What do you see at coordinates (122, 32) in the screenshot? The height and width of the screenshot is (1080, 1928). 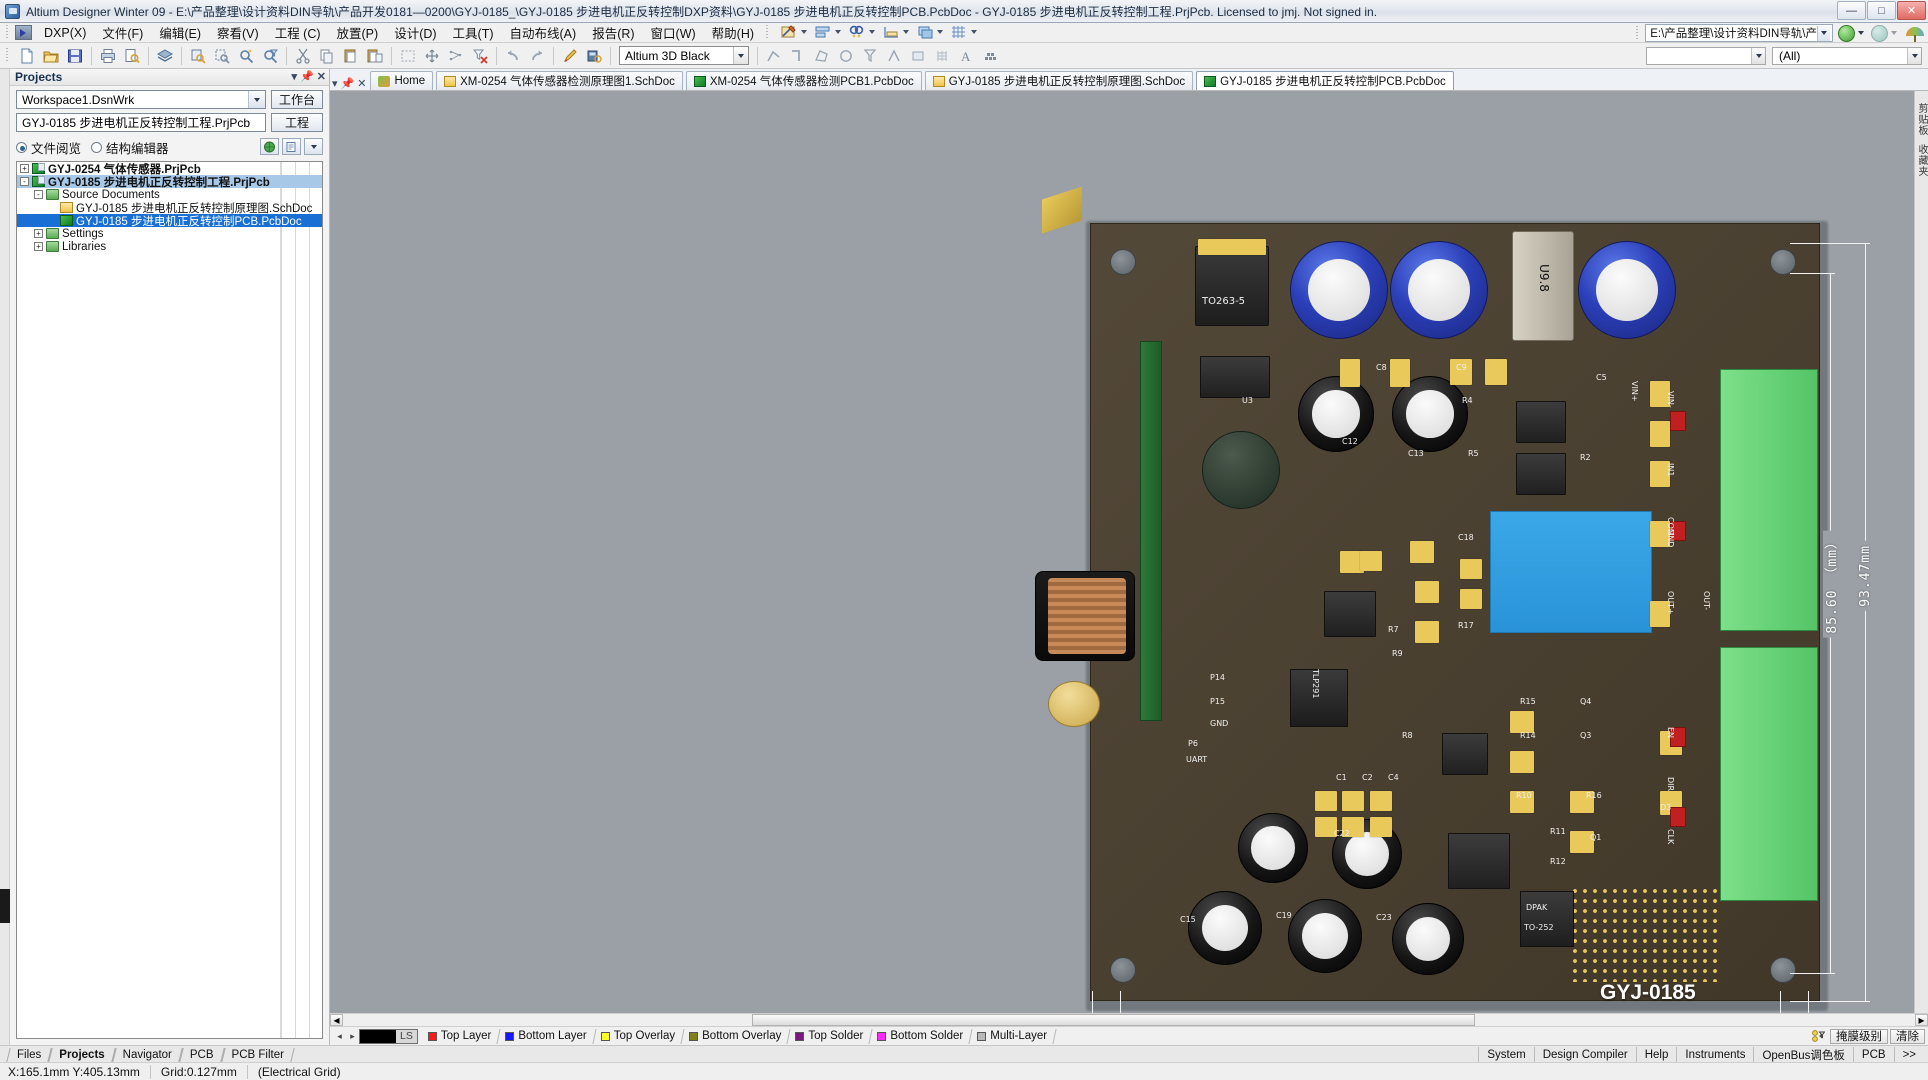 I see `menu-file: 文件(F)` at bounding box center [122, 32].